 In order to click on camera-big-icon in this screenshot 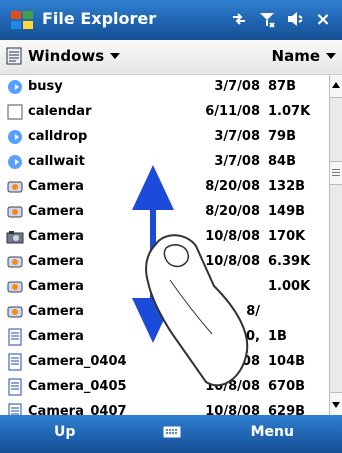, I will do `click(15, 237)`.